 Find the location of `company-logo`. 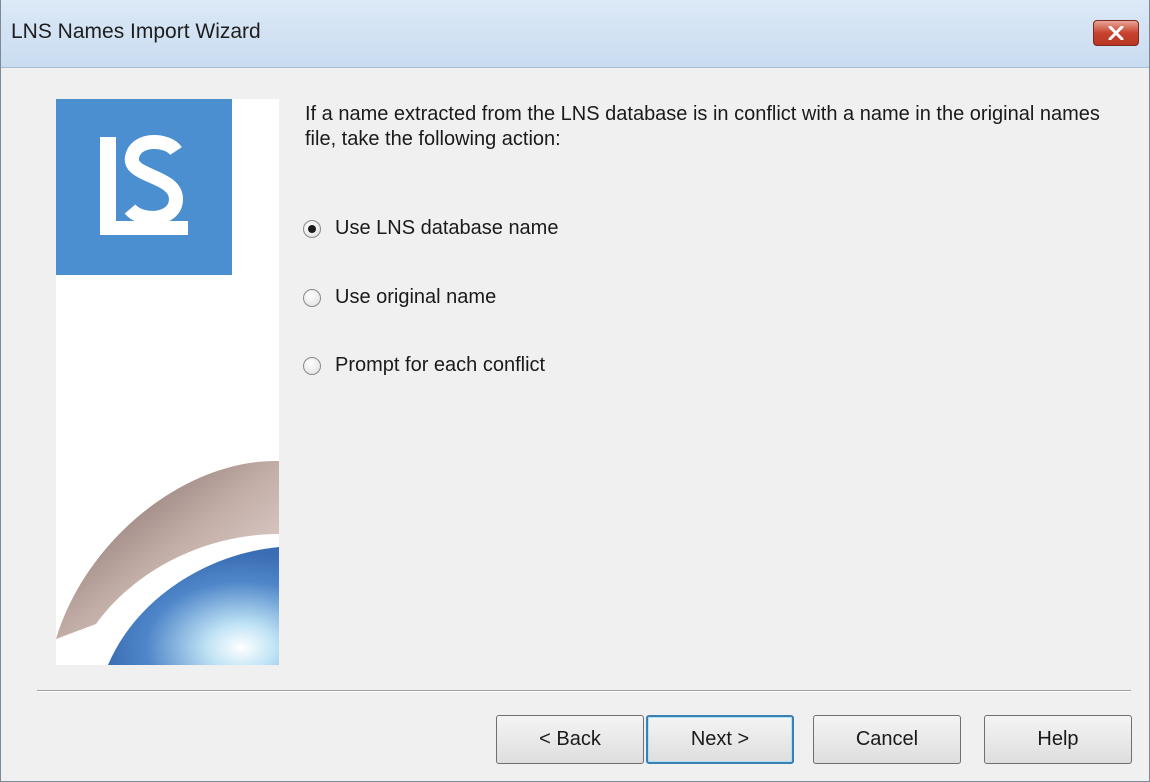

company-logo is located at coordinates (144, 187).